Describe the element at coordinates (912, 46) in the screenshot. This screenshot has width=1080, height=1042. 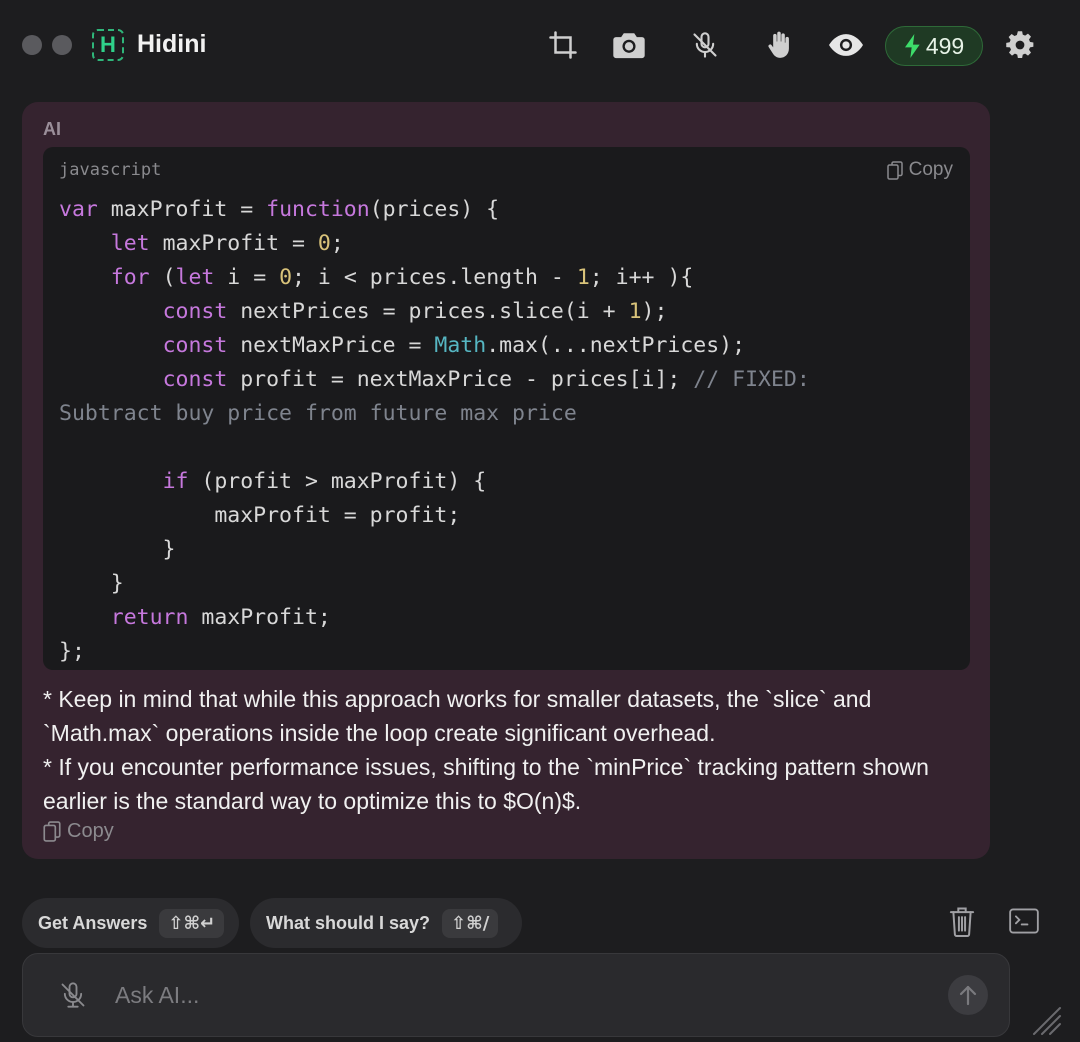
I see `lightning-icon` at that location.